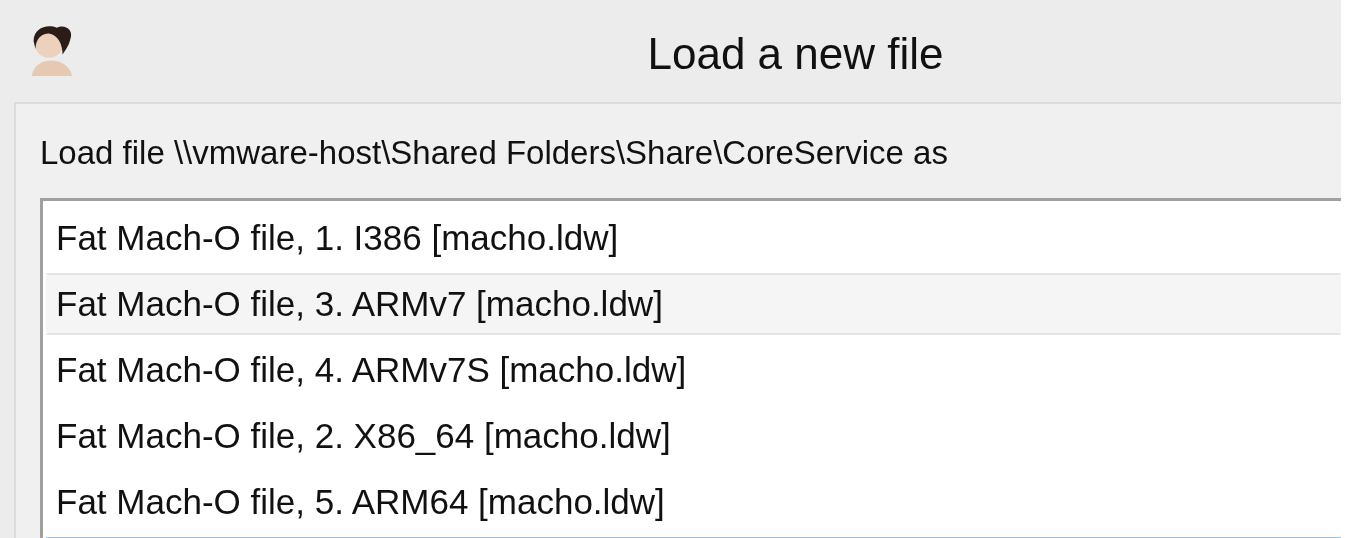  I want to click on loader-list-item: Fat Mach-O file, 4. ARMv7S [macho.ldw], so click(693, 370).